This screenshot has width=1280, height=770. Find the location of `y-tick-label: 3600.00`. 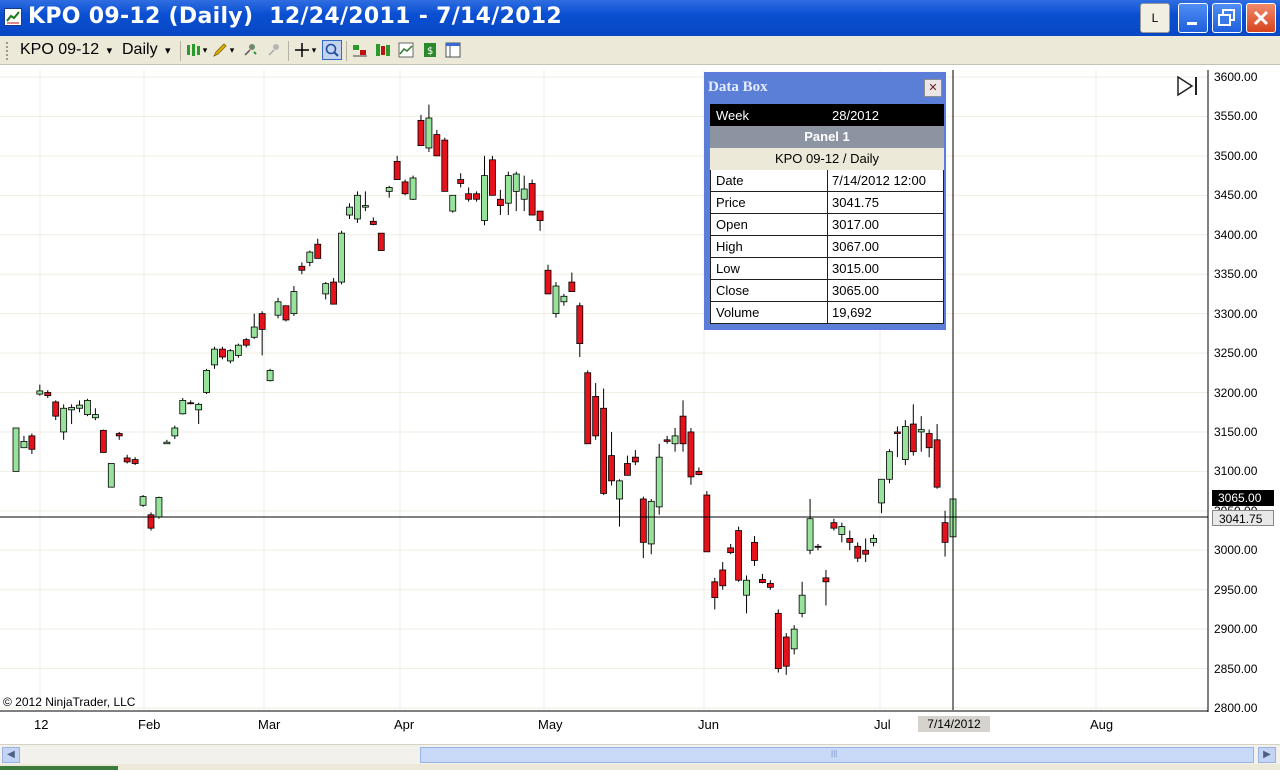

y-tick-label: 3600.00 is located at coordinates (1236, 77).